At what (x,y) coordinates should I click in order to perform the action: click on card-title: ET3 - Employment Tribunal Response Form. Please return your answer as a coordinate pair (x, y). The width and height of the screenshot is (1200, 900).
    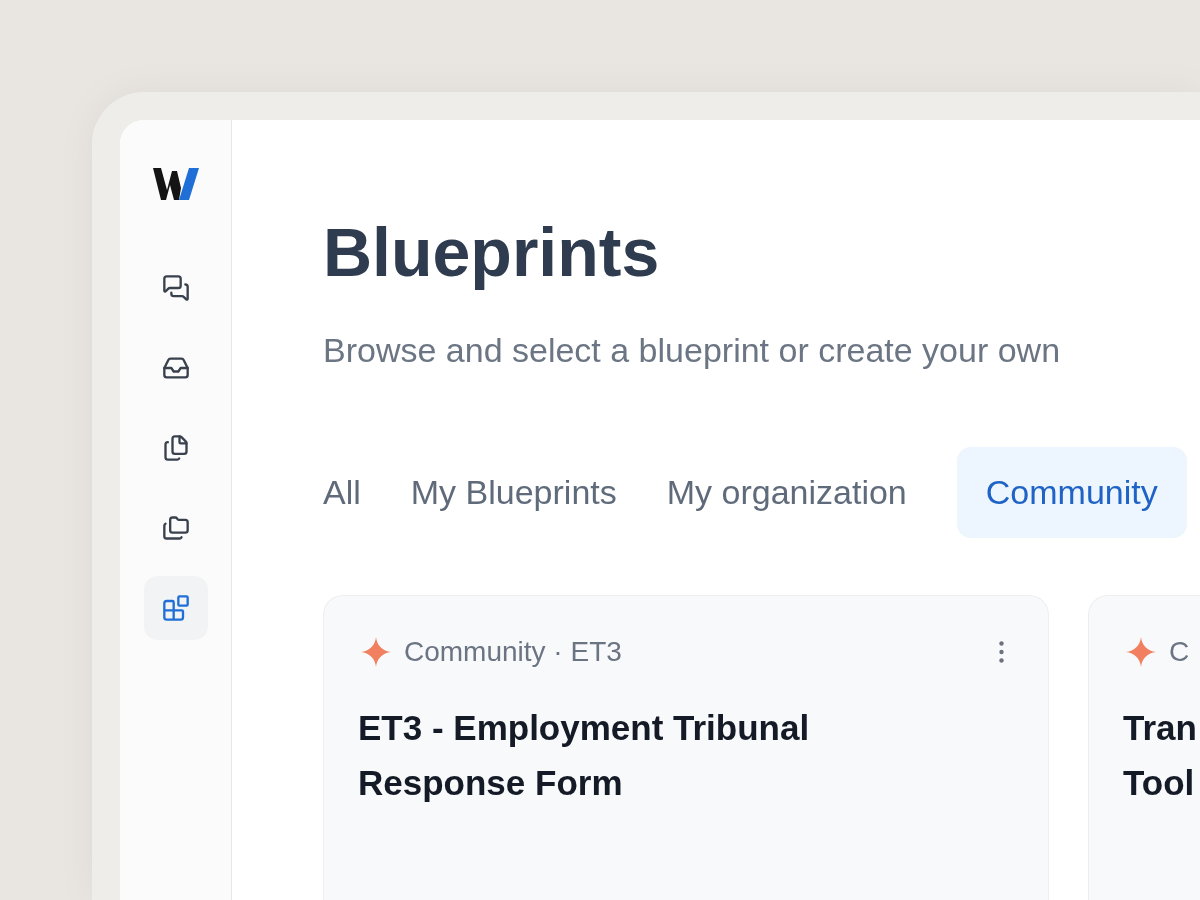
    Looking at the image, I should click on (584, 755).